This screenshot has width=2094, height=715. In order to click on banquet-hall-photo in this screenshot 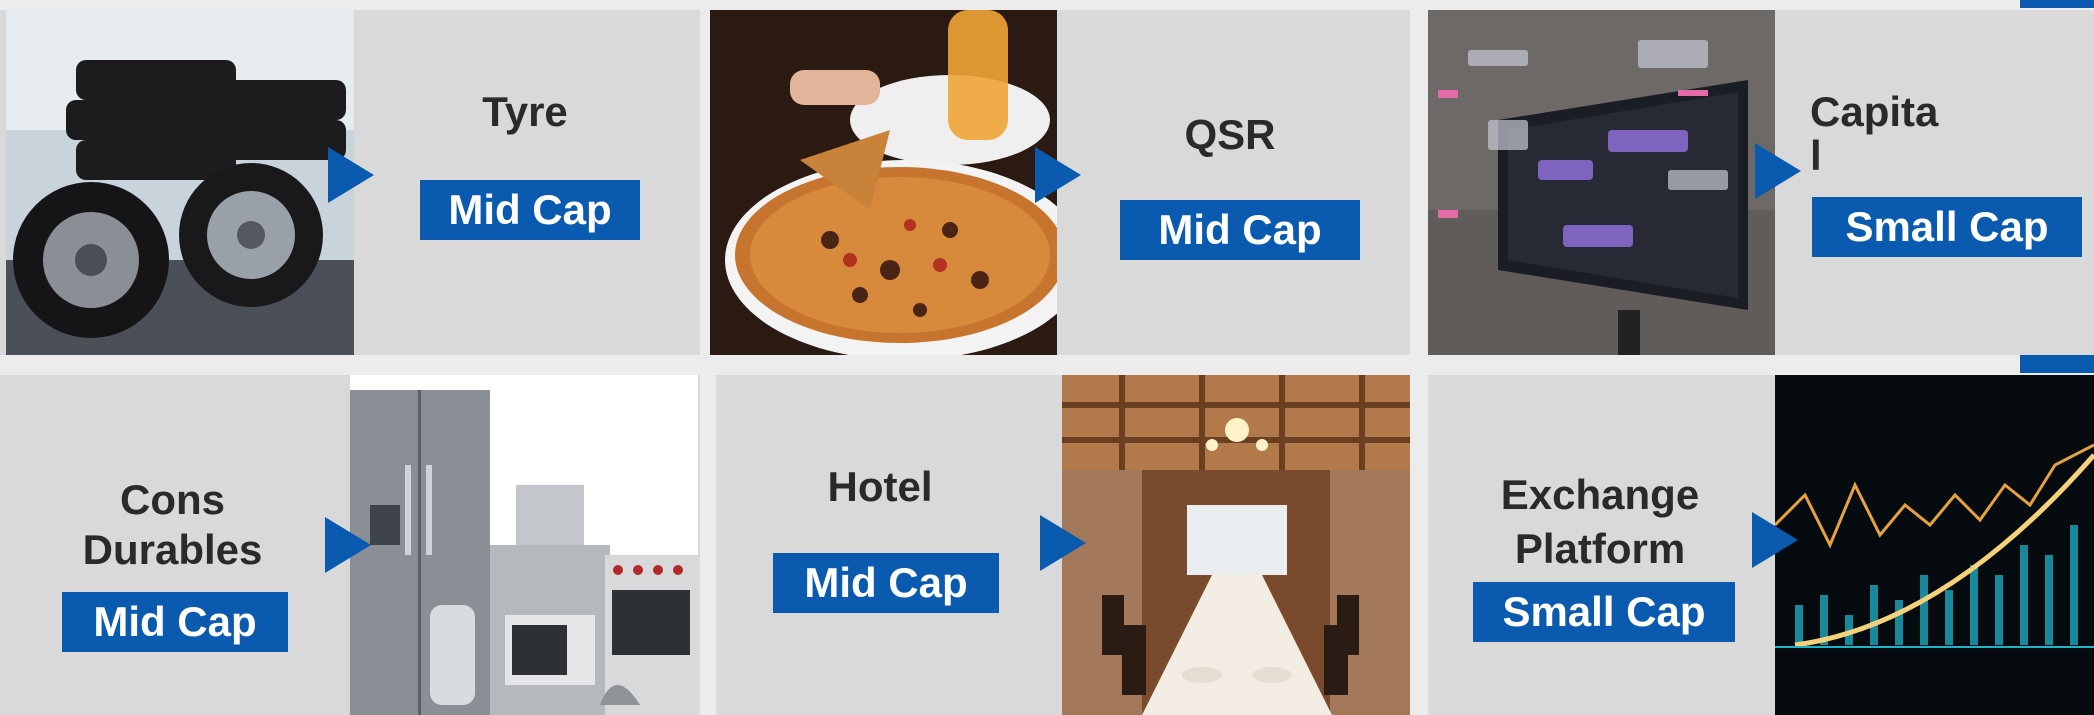, I will do `click(1236, 545)`.